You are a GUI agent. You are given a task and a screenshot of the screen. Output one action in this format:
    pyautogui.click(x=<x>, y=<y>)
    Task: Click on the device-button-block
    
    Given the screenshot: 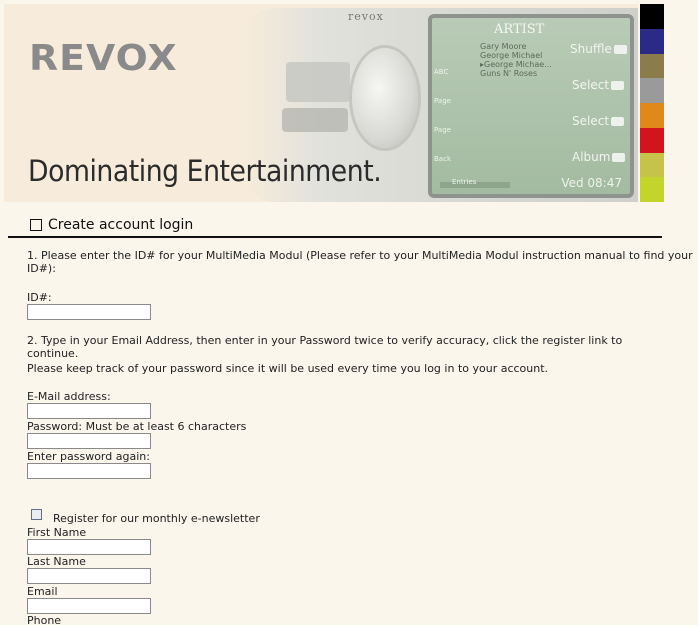 What is the action you would take?
    pyautogui.click(x=318, y=82)
    